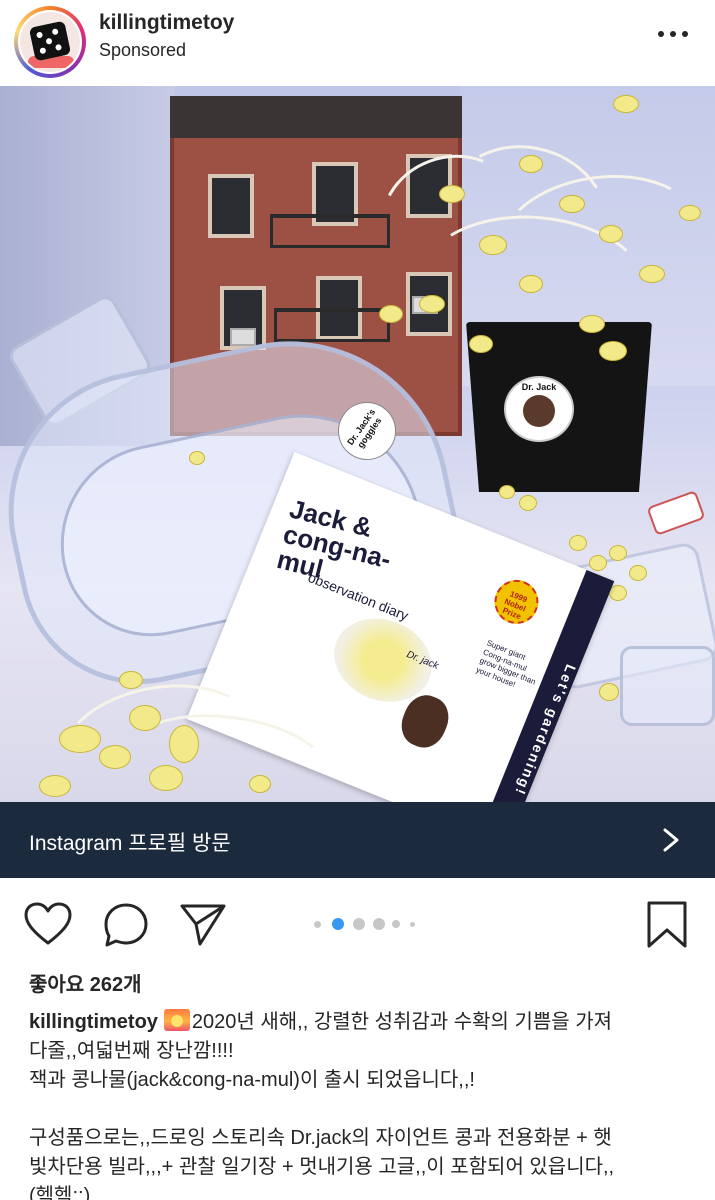  What do you see at coordinates (252, 1080) in the screenshot?
I see `caption-line-3: 잭과 콩나물(jack&cong-na-mul)이 출시 되었읍니다,,!` at bounding box center [252, 1080].